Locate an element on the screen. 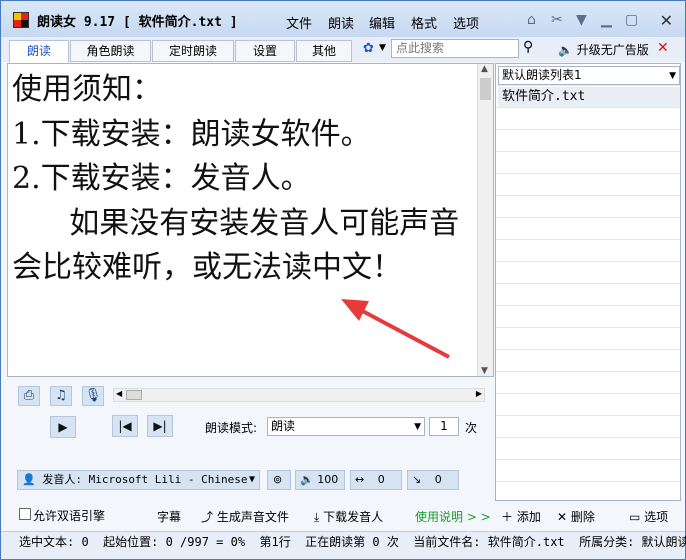 The width and height of the screenshot is (686, 560). annotation-arrow-icon is located at coordinates (395, 329).